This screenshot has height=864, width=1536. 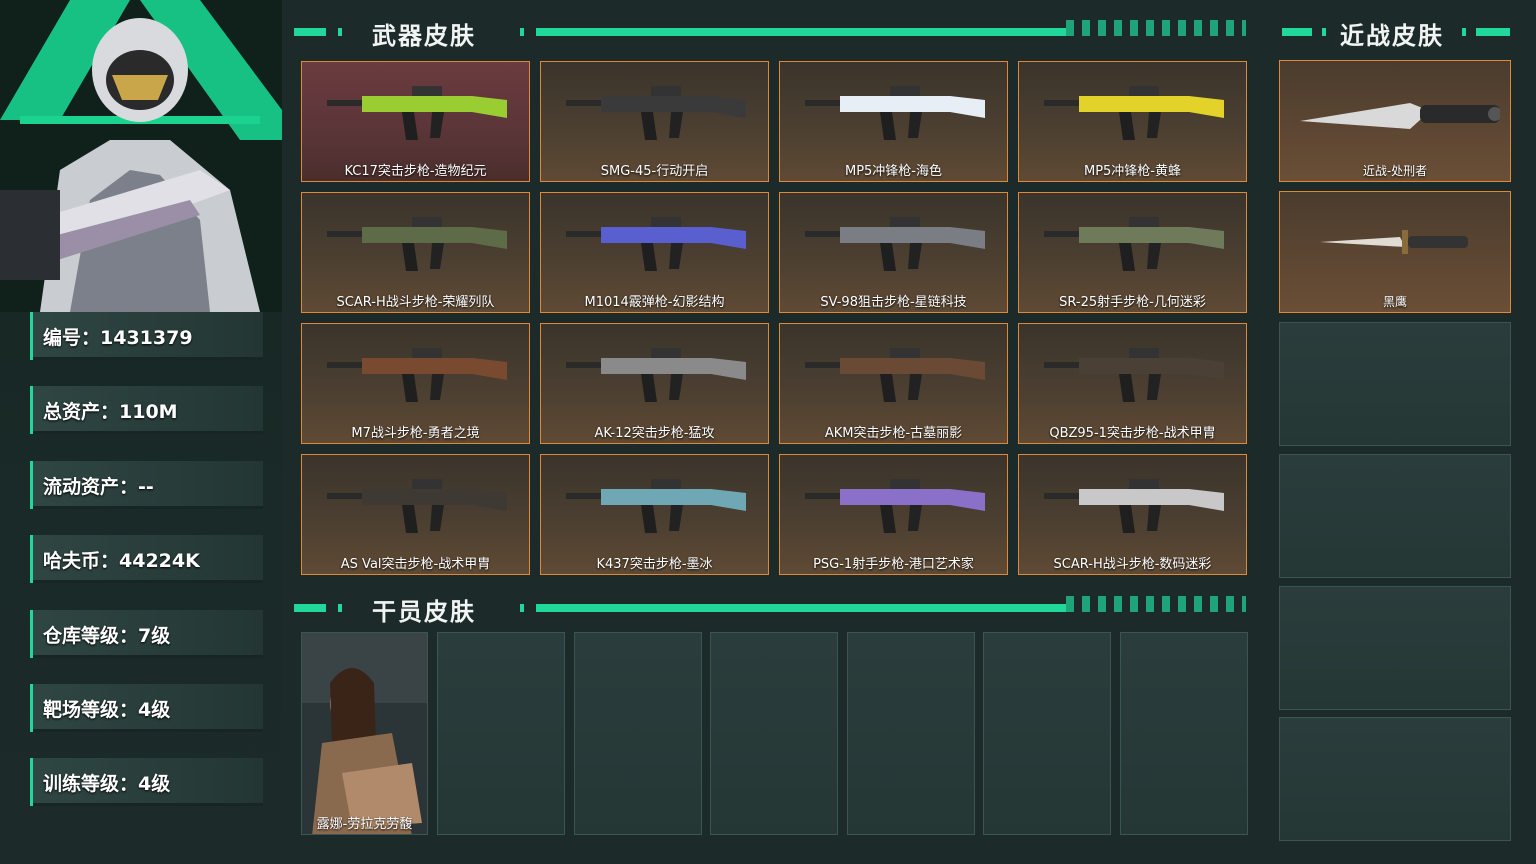 What do you see at coordinates (1394, 302) in the screenshot?
I see `melee-name: 黑鹰` at bounding box center [1394, 302].